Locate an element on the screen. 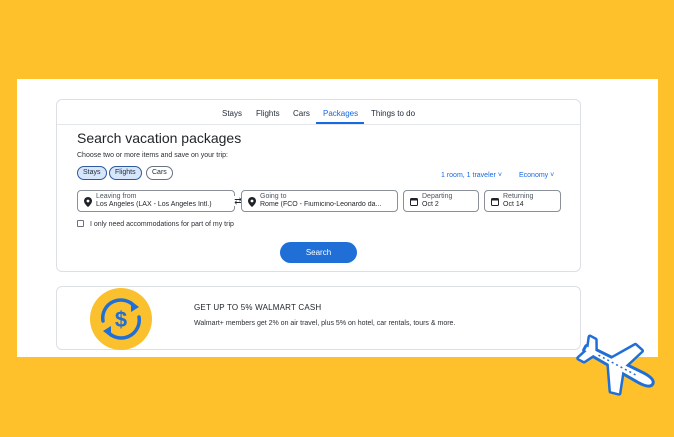 The image size is (674, 437). departing-label: Departing is located at coordinates (437, 196).